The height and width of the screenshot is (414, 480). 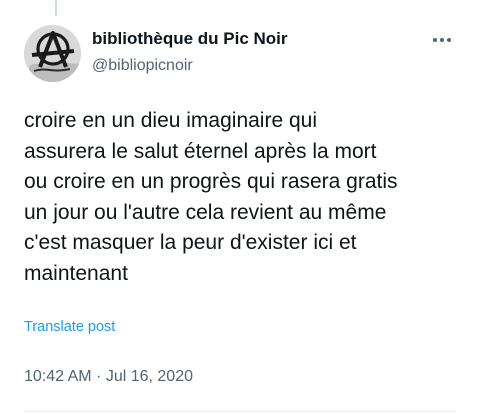 I want to click on tweet-text-line: un jour ou l'autre cela revient au même, so click(x=205, y=212).